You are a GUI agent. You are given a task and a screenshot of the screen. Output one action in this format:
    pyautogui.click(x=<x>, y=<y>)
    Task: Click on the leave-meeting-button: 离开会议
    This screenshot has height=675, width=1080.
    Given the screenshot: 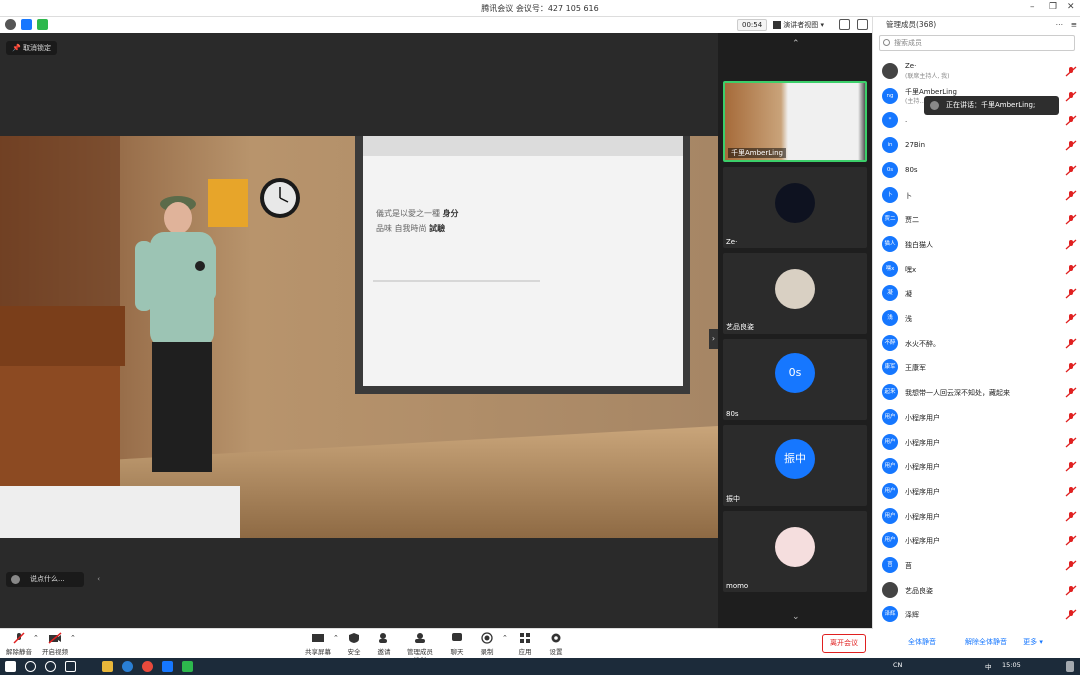 What is the action you would take?
    pyautogui.click(x=844, y=643)
    